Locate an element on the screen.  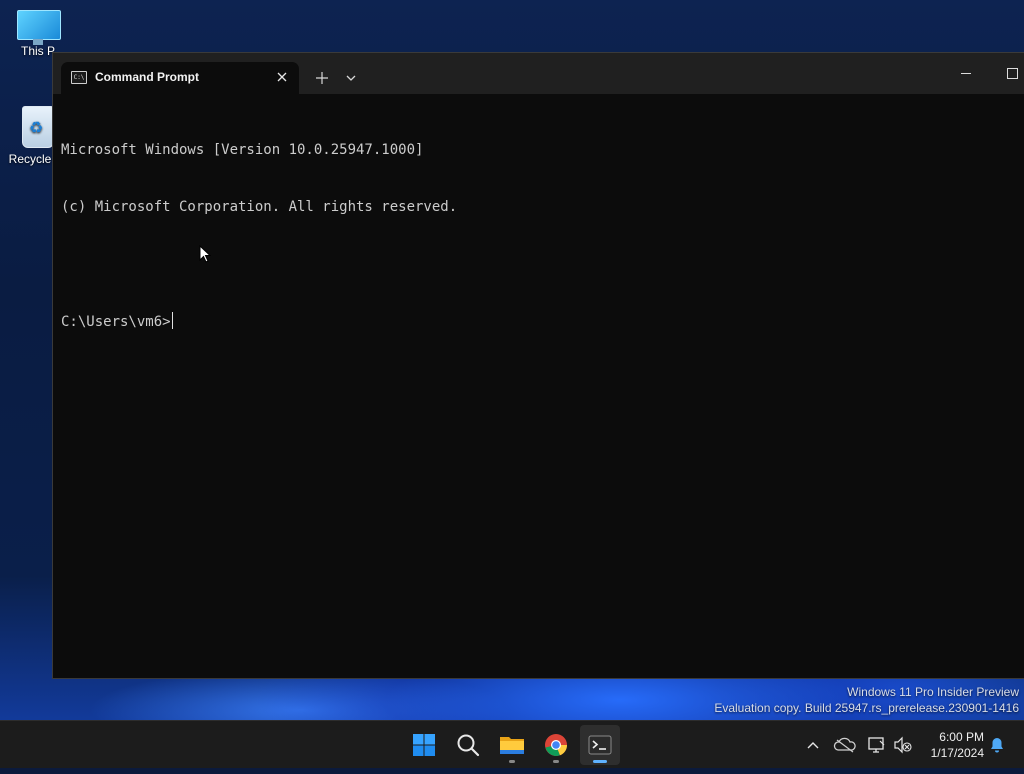
show-hidden-icons-button is located at coordinates (813, 745).